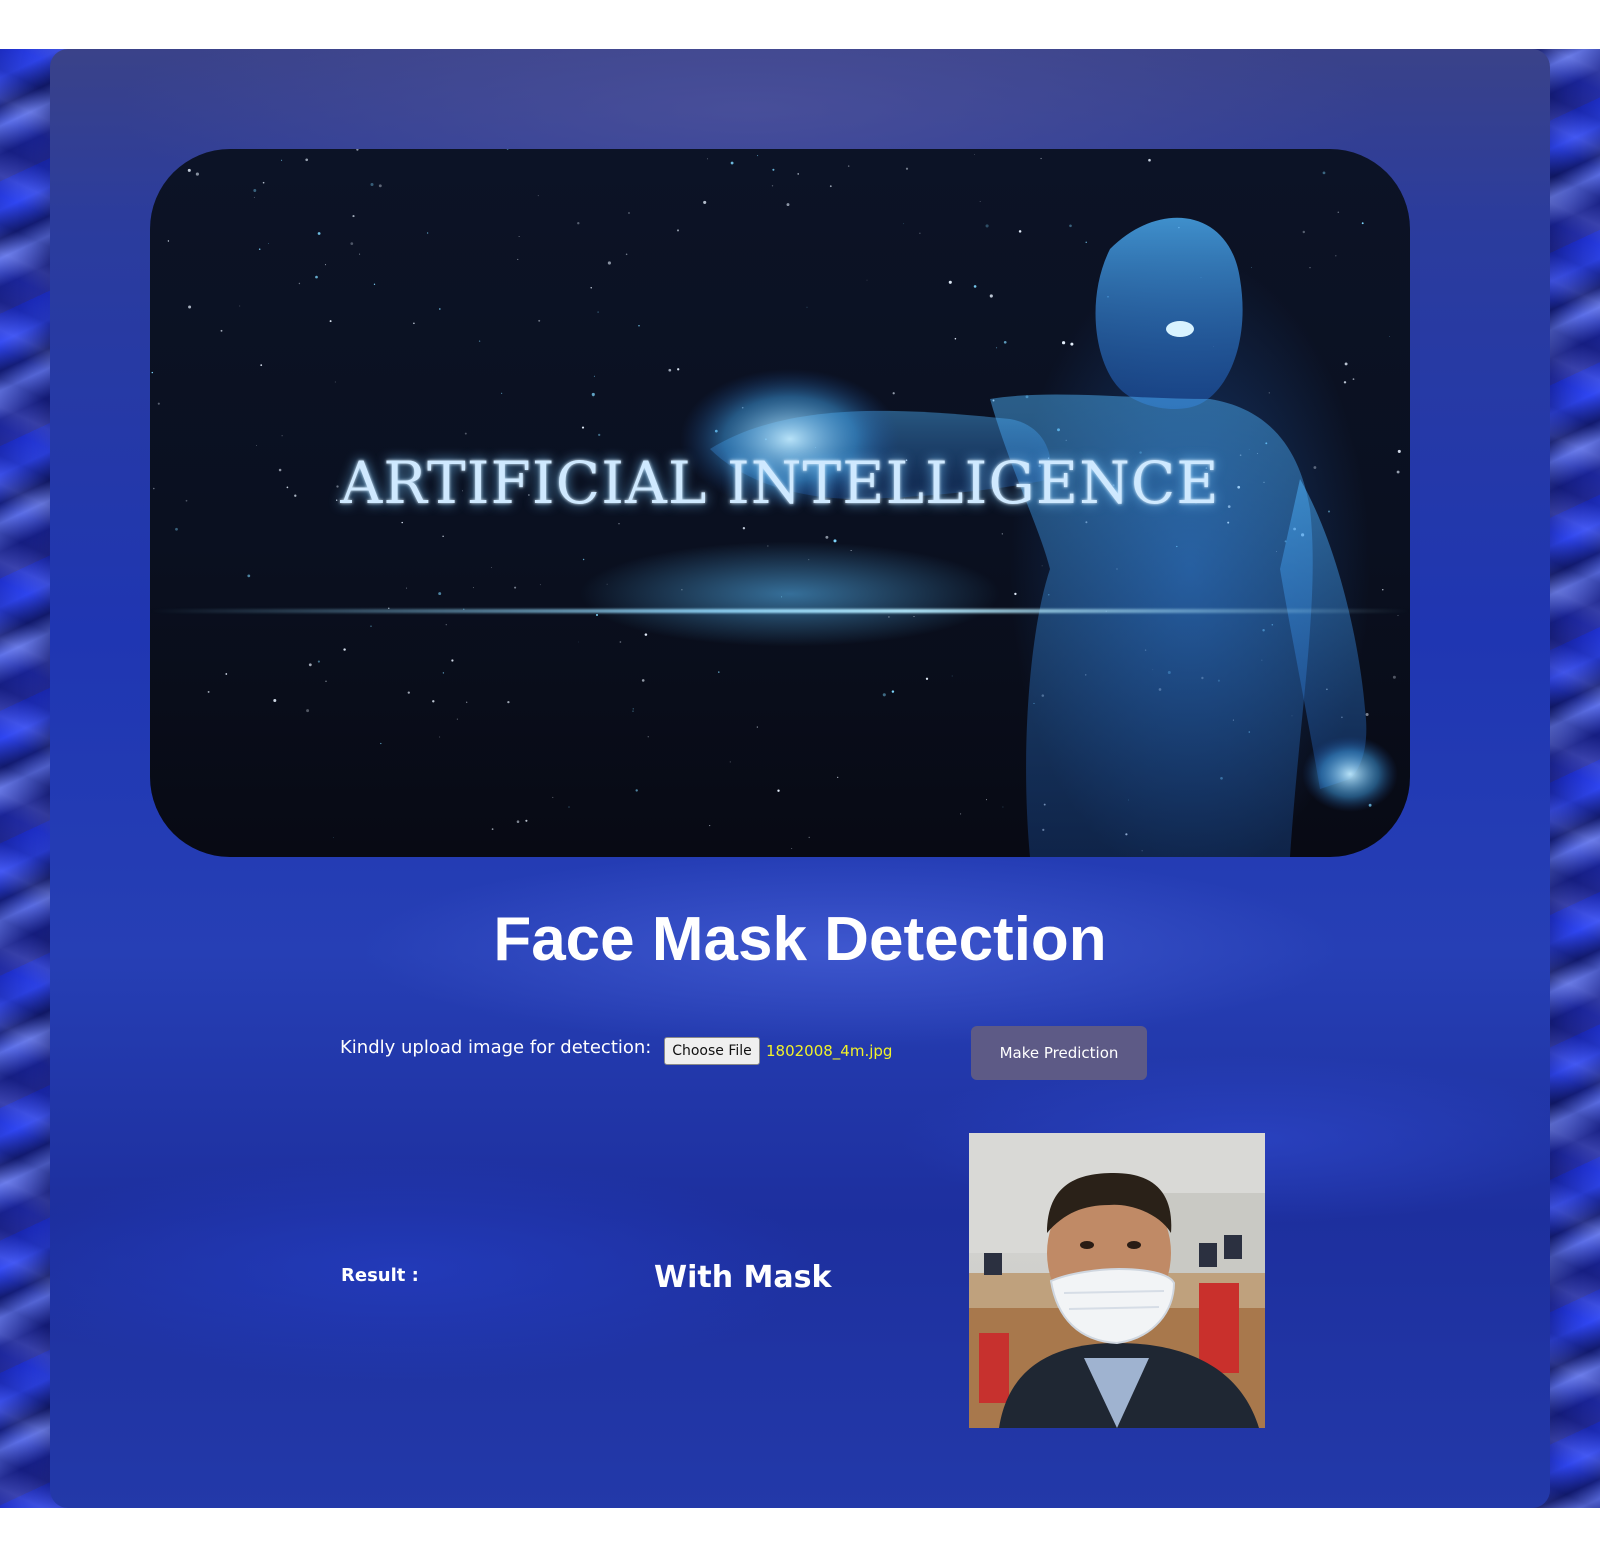 The image size is (1600, 1557). I want to click on light-streak, so click(780, 611).